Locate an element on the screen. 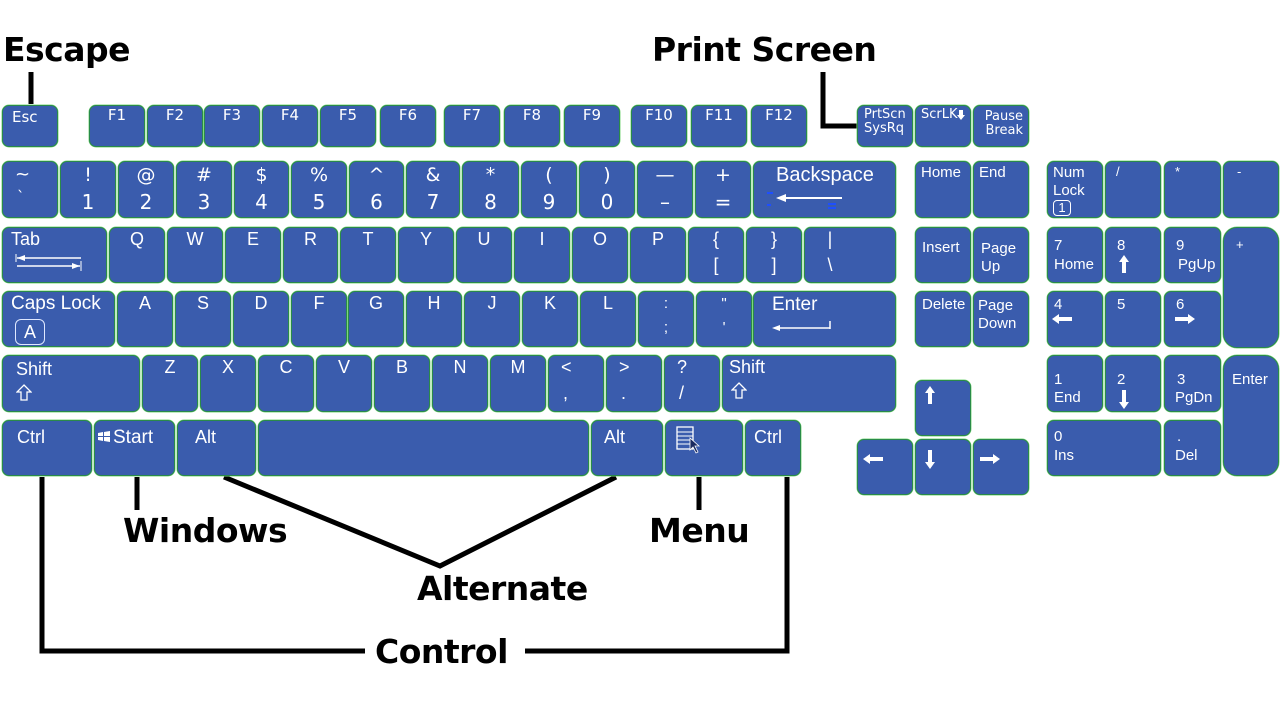  key-f3: F3 is located at coordinates (232, 126).